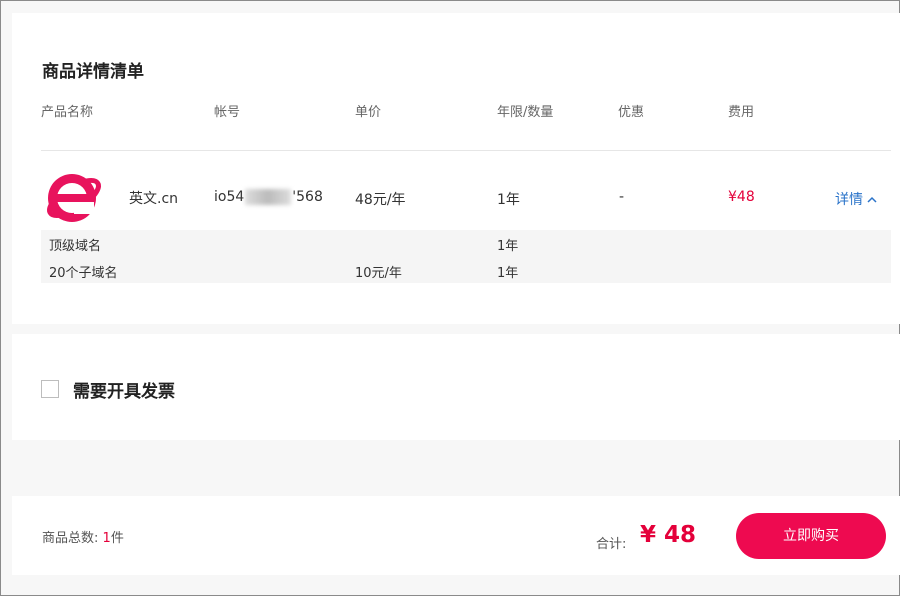 This screenshot has width=900, height=596. Describe the element at coordinates (466, 243) in the screenshot. I see `sub-item-row: 顶级域名 1年` at that location.